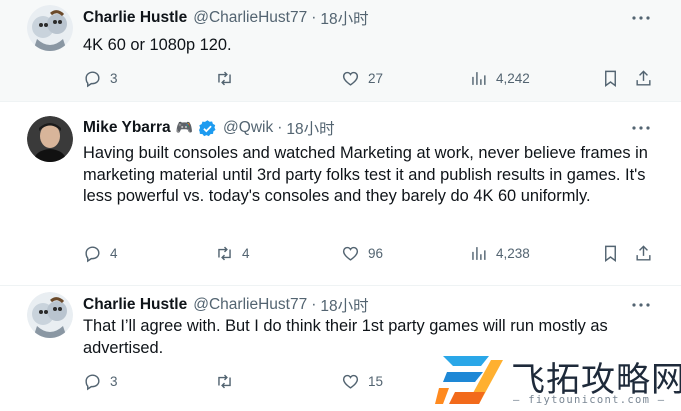  I want to click on display-name: Mike Ybarra, so click(127, 128).